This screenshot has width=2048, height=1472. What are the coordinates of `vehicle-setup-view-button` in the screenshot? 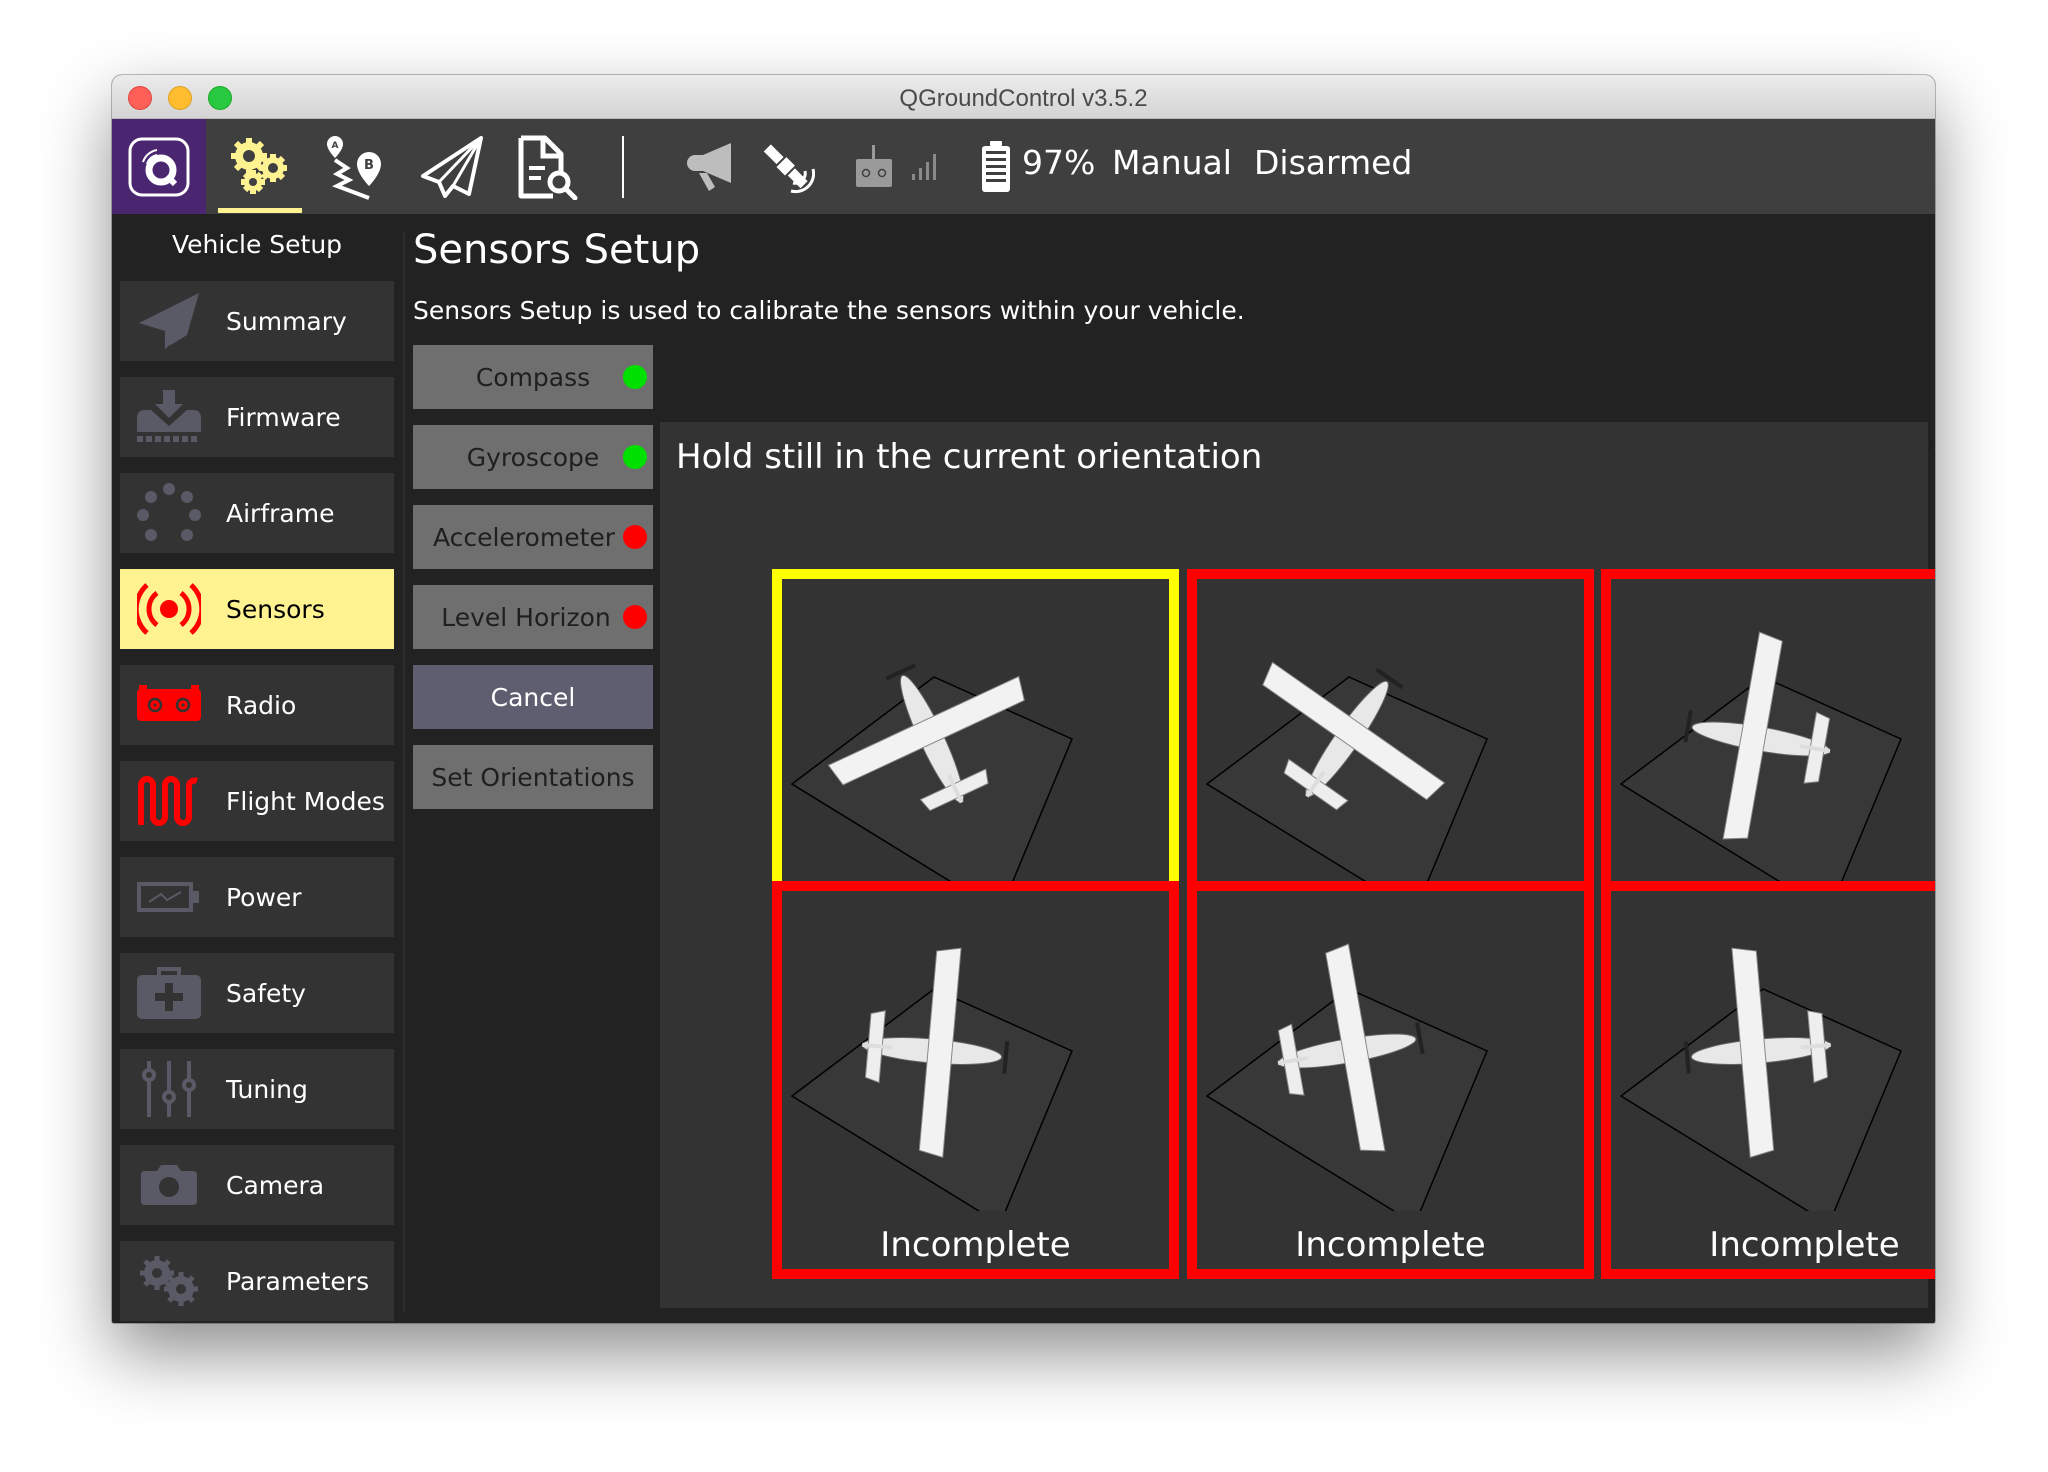 It's located at (260, 166).